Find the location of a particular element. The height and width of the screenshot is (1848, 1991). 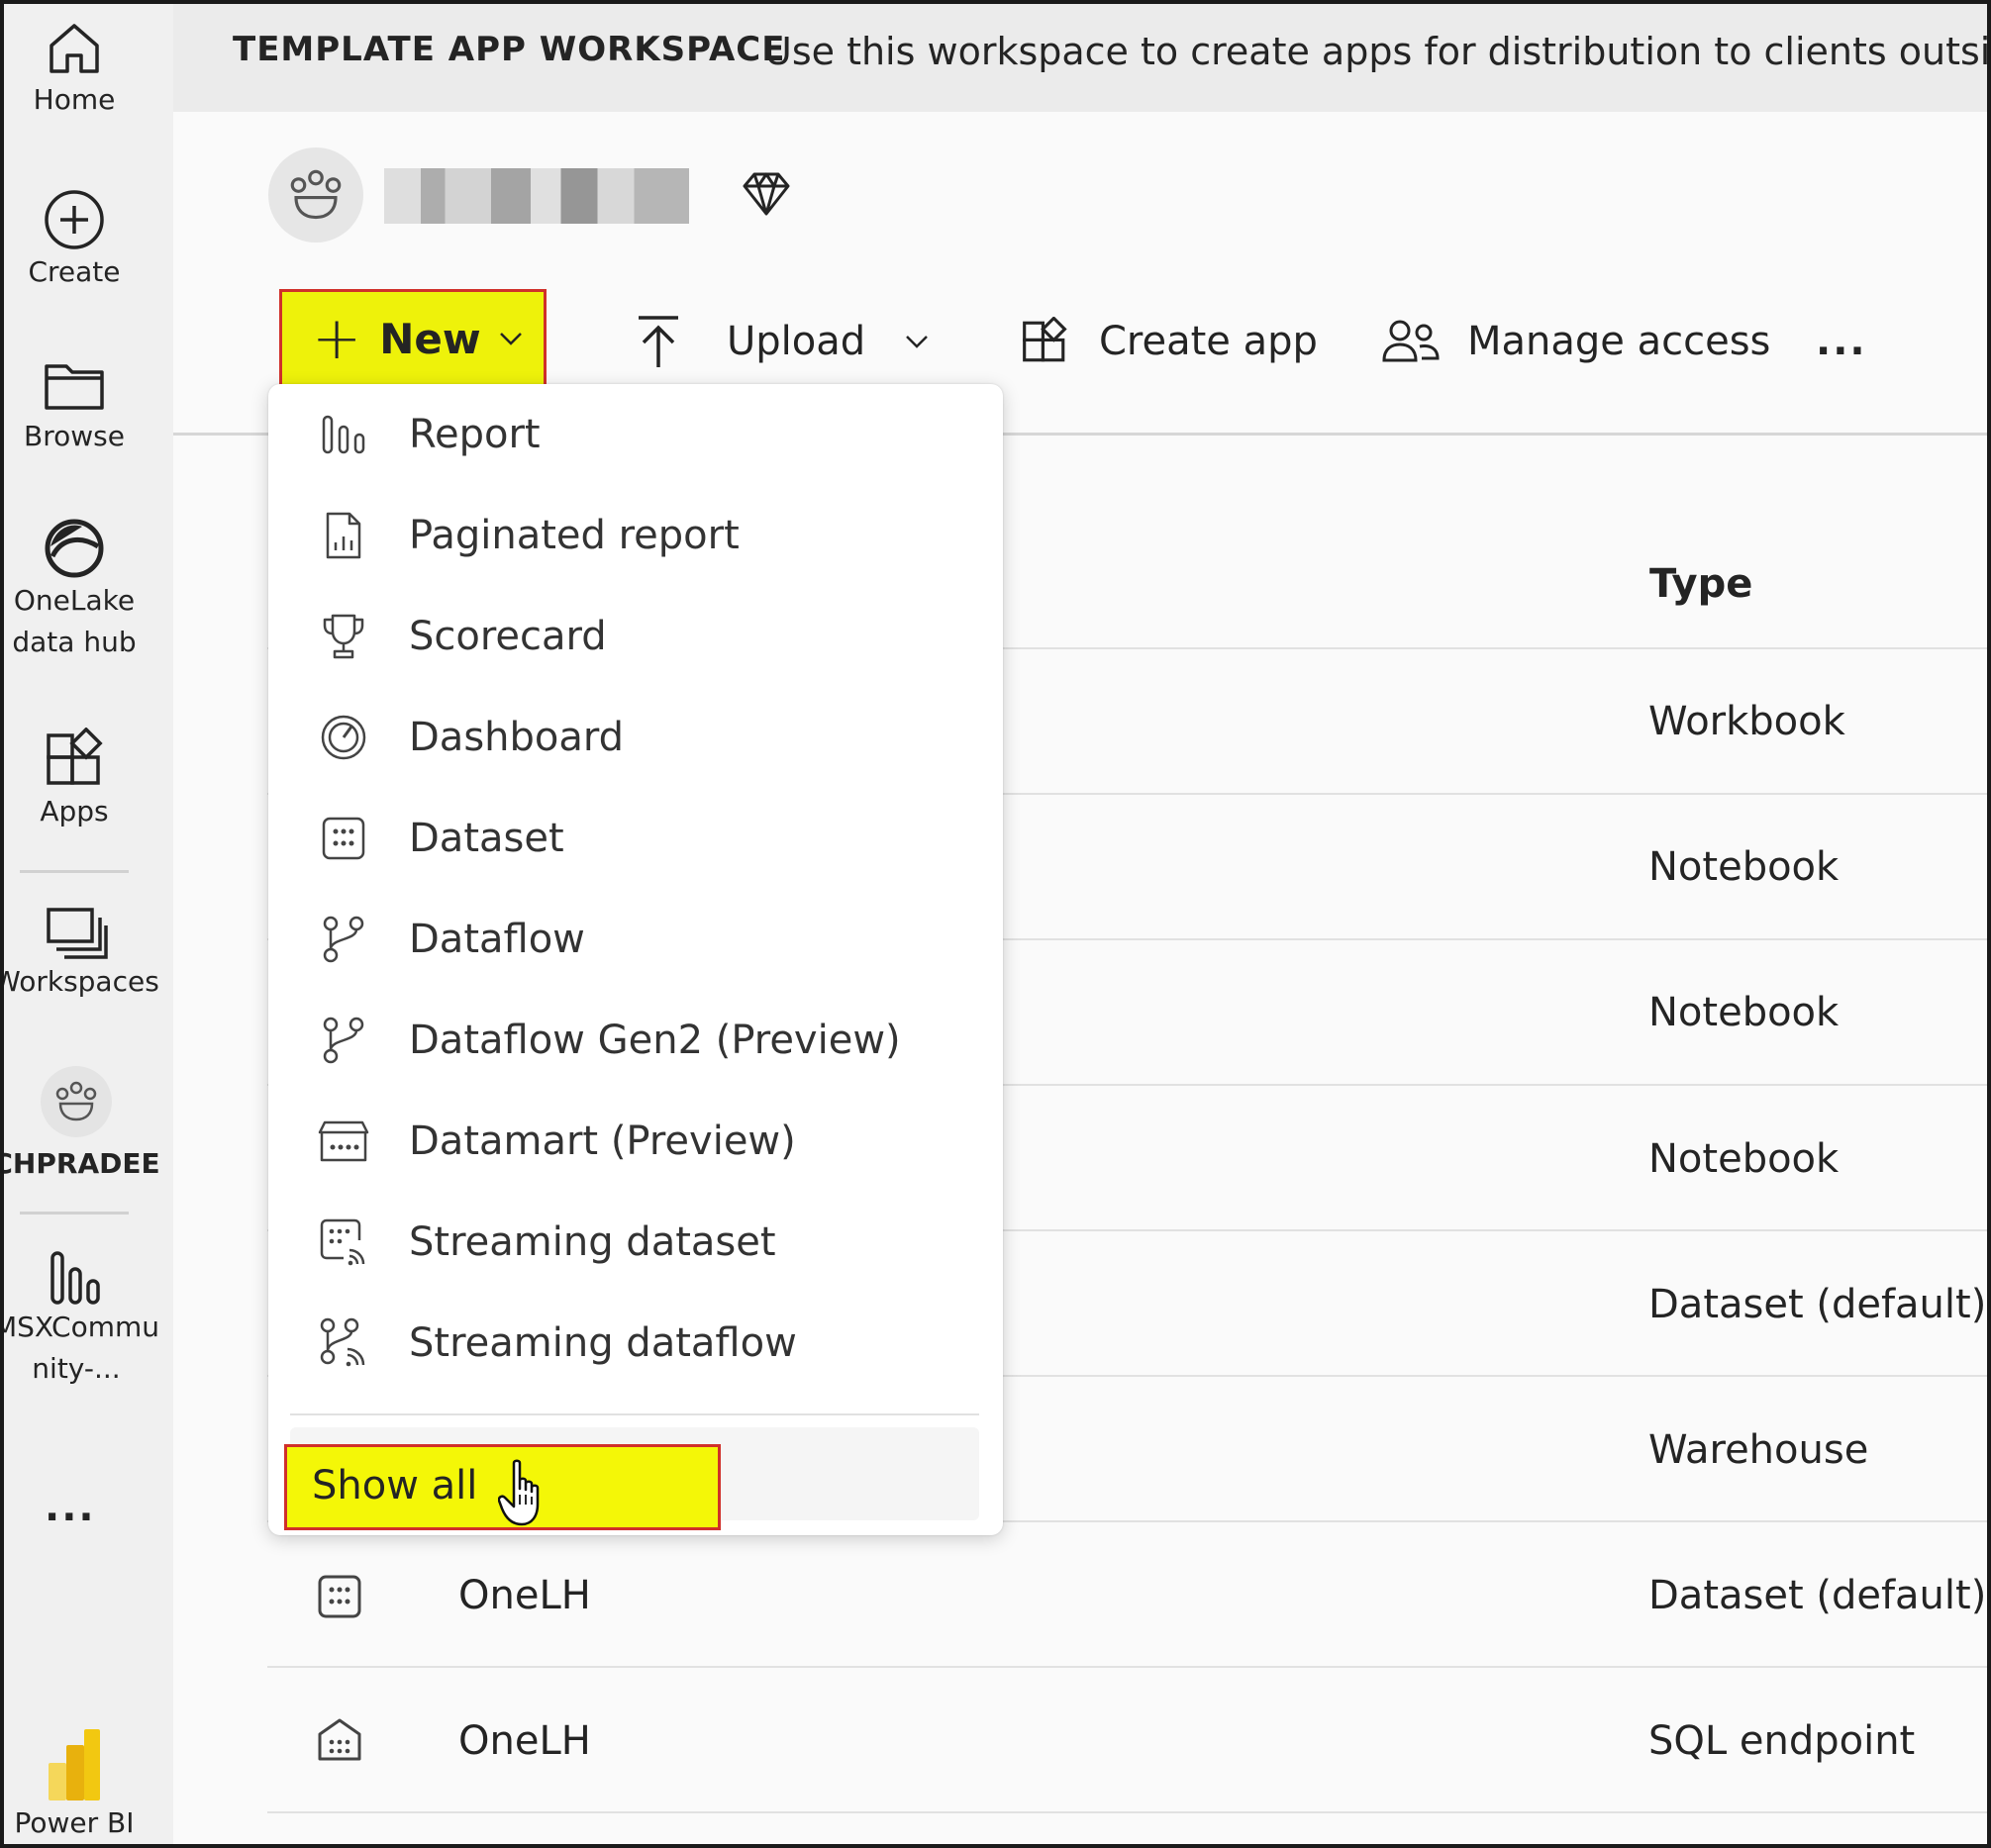

workspace-header-avatar is located at coordinates (315, 195).